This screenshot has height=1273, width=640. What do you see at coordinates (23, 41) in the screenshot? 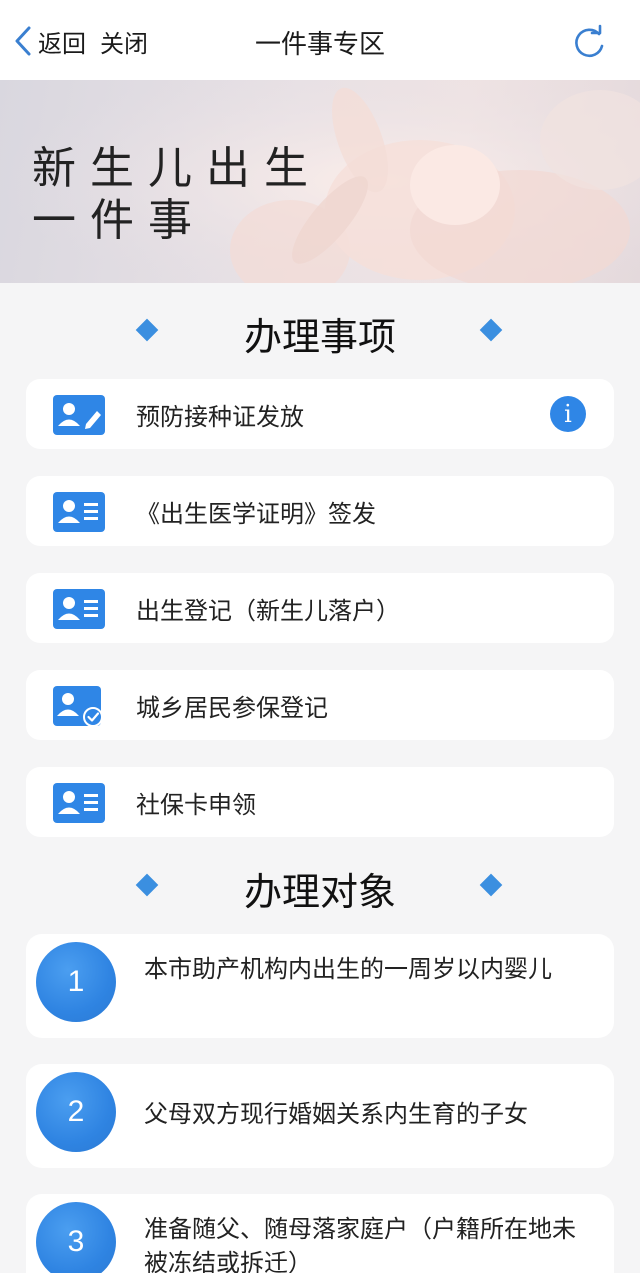
I see `chevron-left-icon` at bounding box center [23, 41].